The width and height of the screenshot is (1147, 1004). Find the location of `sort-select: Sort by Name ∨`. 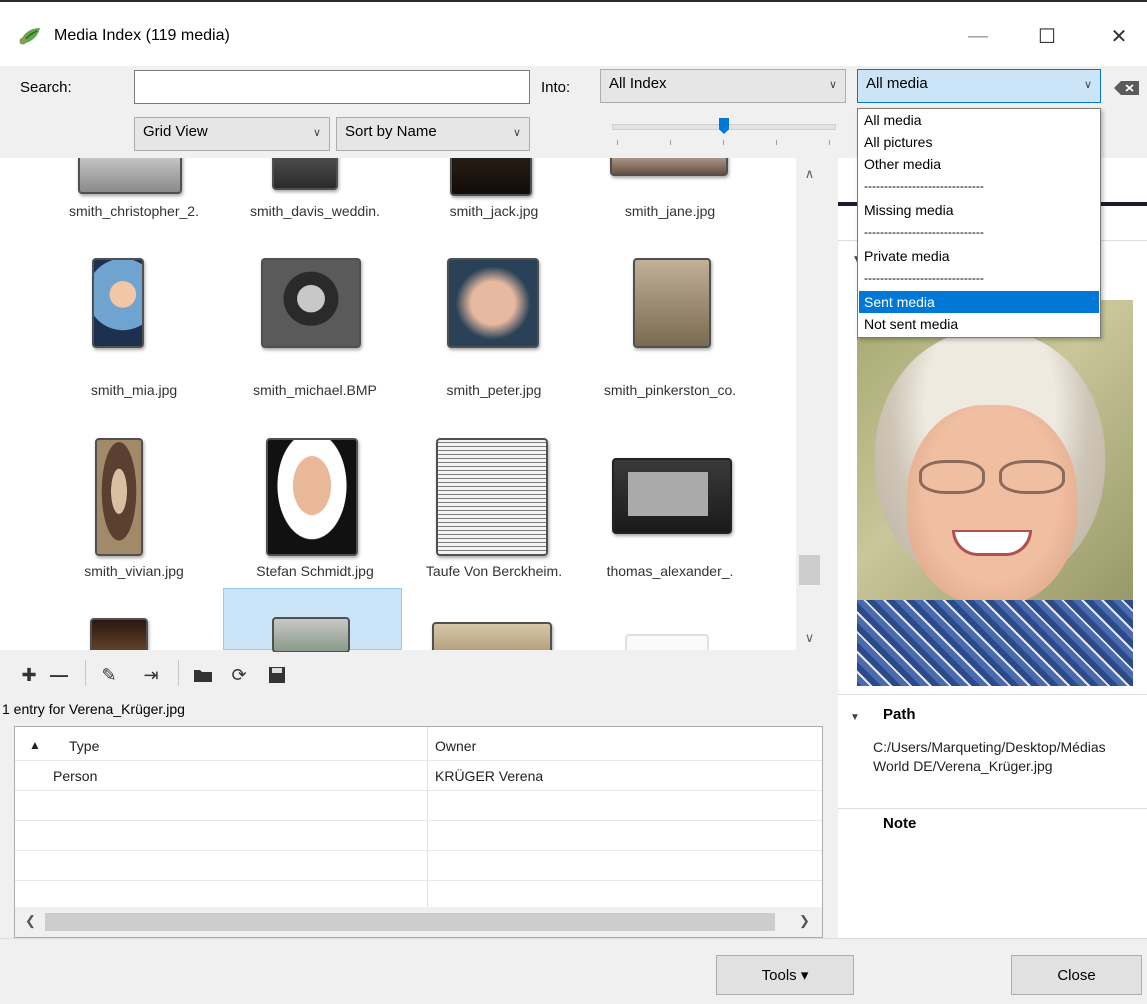

sort-select: Sort by Name ∨ is located at coordinates (433, 134).